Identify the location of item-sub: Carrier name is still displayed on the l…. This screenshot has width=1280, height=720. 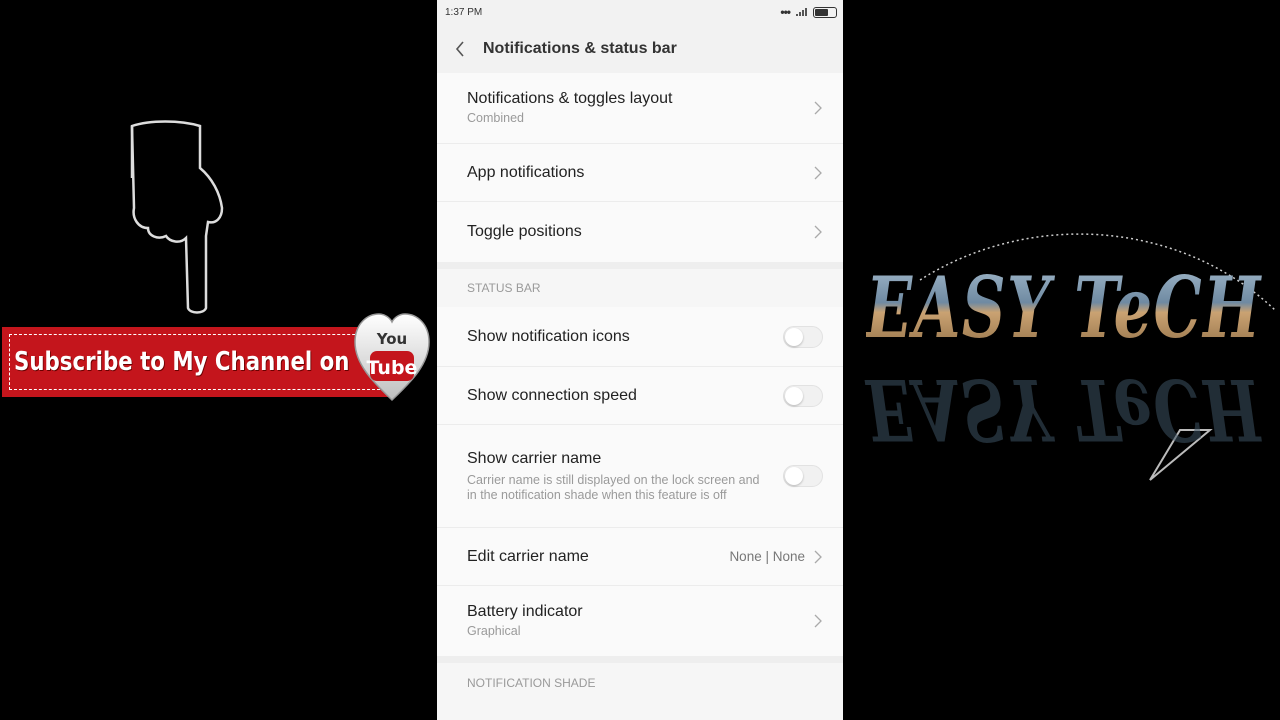
(613, 487).